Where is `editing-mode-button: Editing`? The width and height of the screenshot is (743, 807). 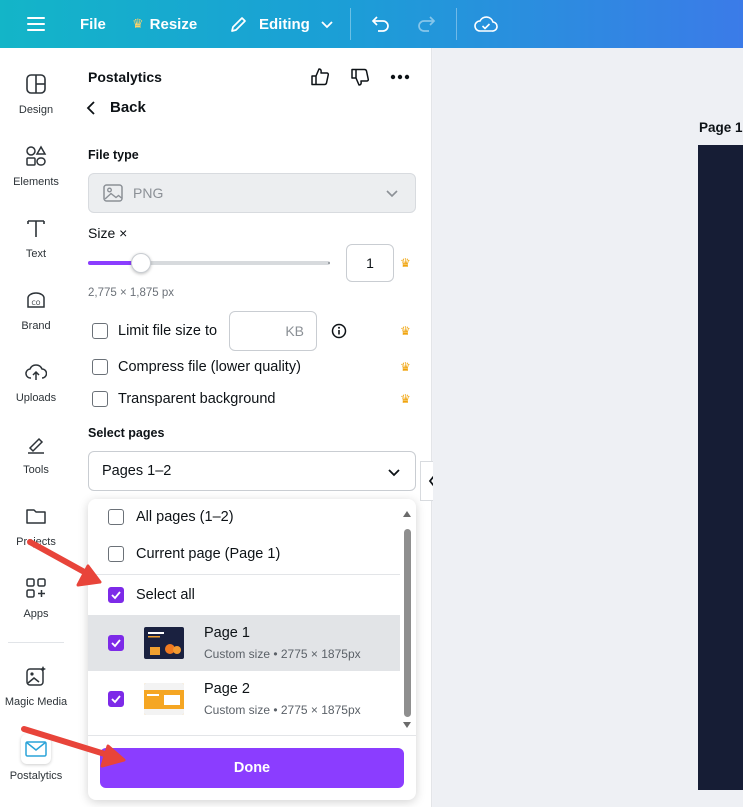
editing-mode-button: Editing is located at coordinates (281, 24).